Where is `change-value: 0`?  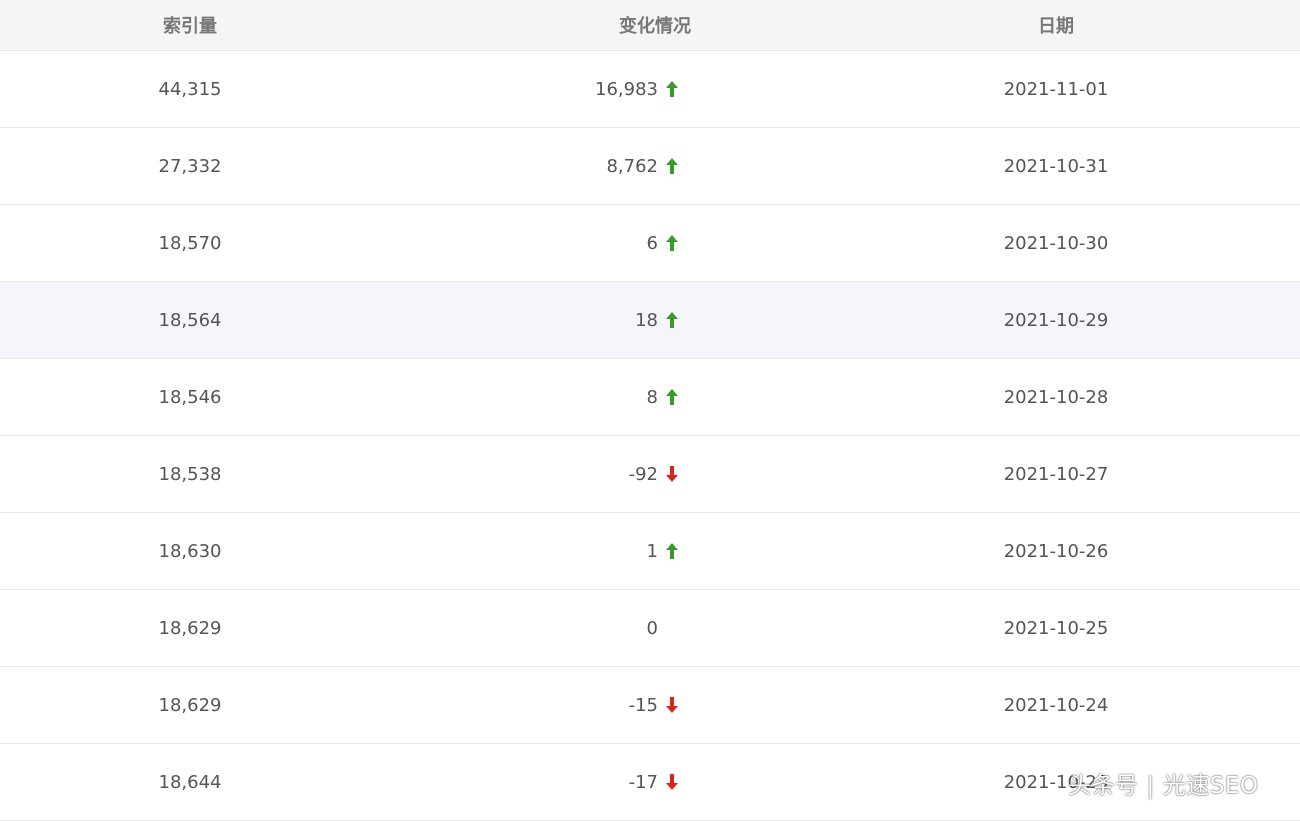
change-value: 0 is located at coordinates (652, 628).